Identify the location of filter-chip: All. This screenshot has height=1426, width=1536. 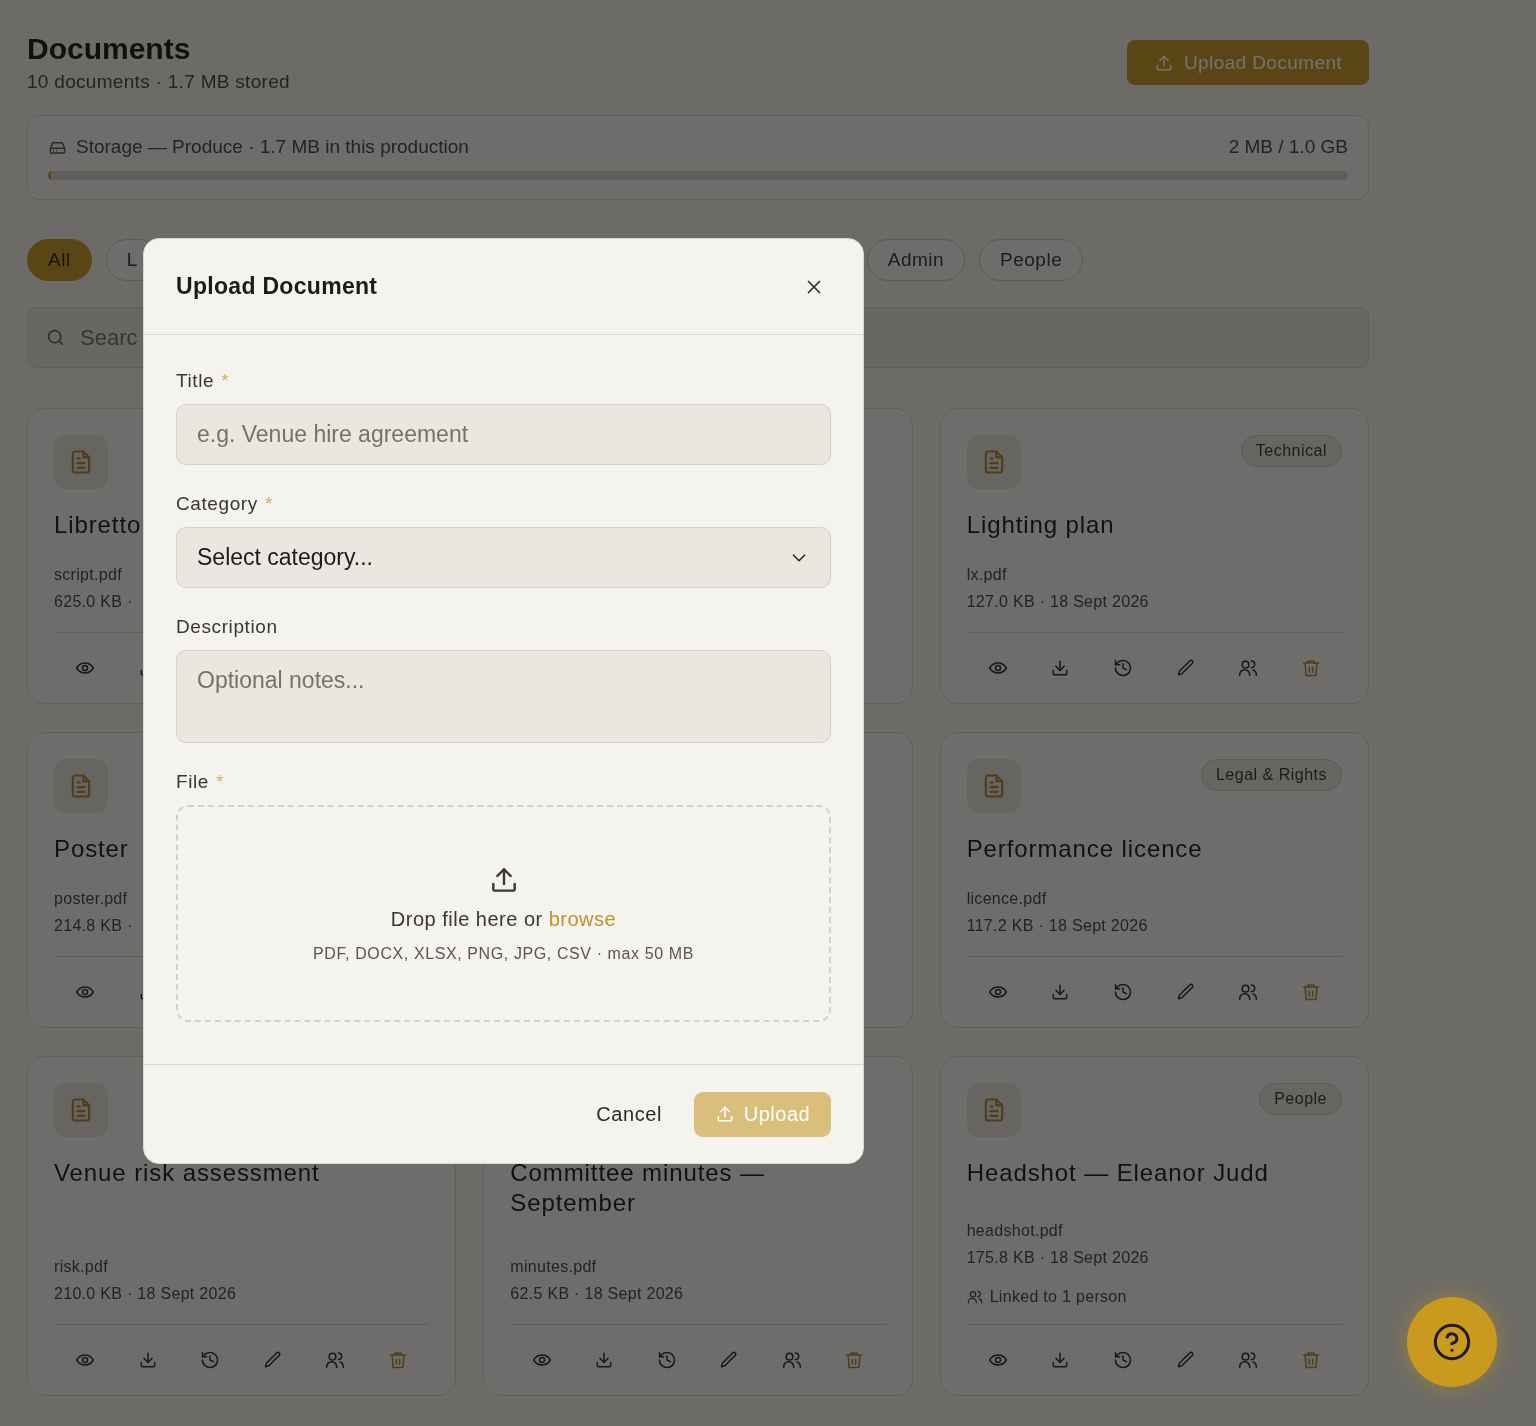
(59, 260).